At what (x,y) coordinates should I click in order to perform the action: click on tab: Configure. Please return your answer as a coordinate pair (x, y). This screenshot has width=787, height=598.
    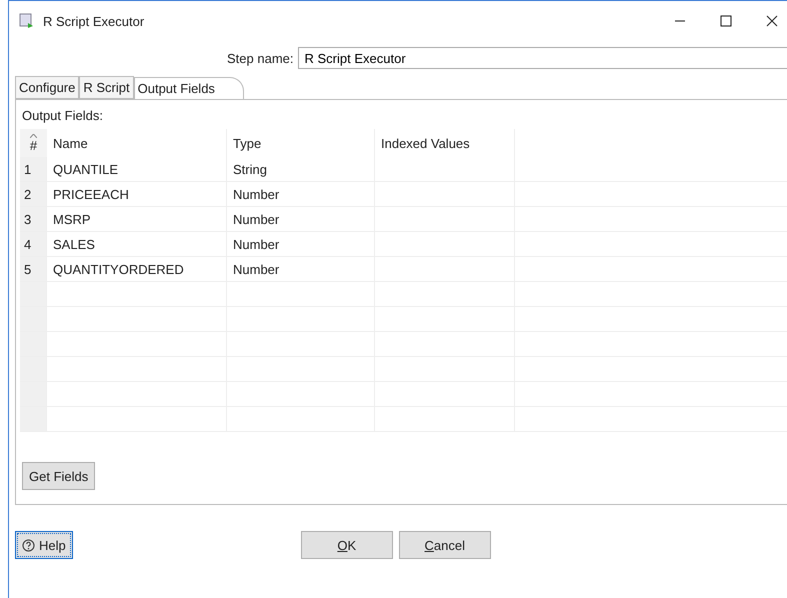
    Looking at the image, I should click on (47, 87).